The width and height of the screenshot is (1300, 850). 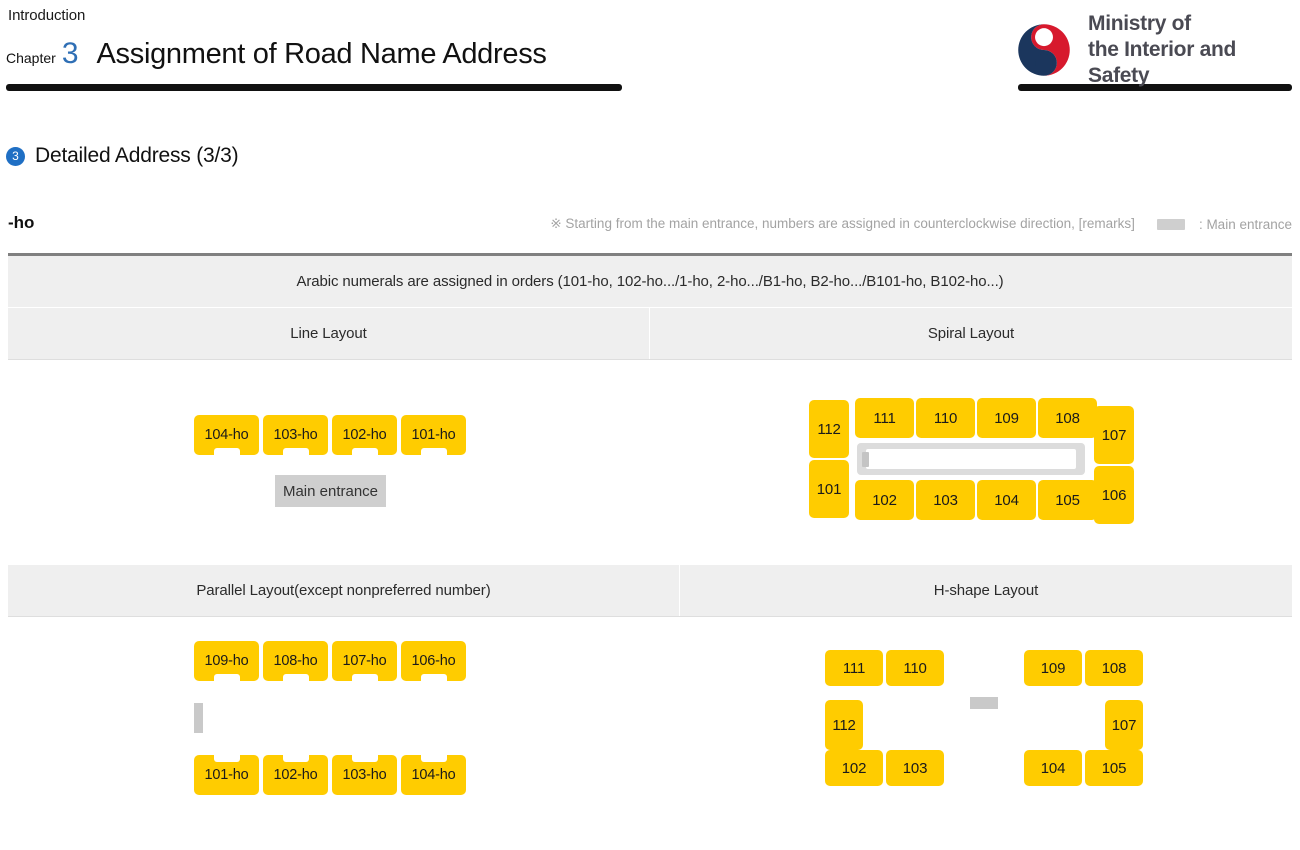 I want to click on note-legend-label: : Main entrance, so click(x=1245, y=224).